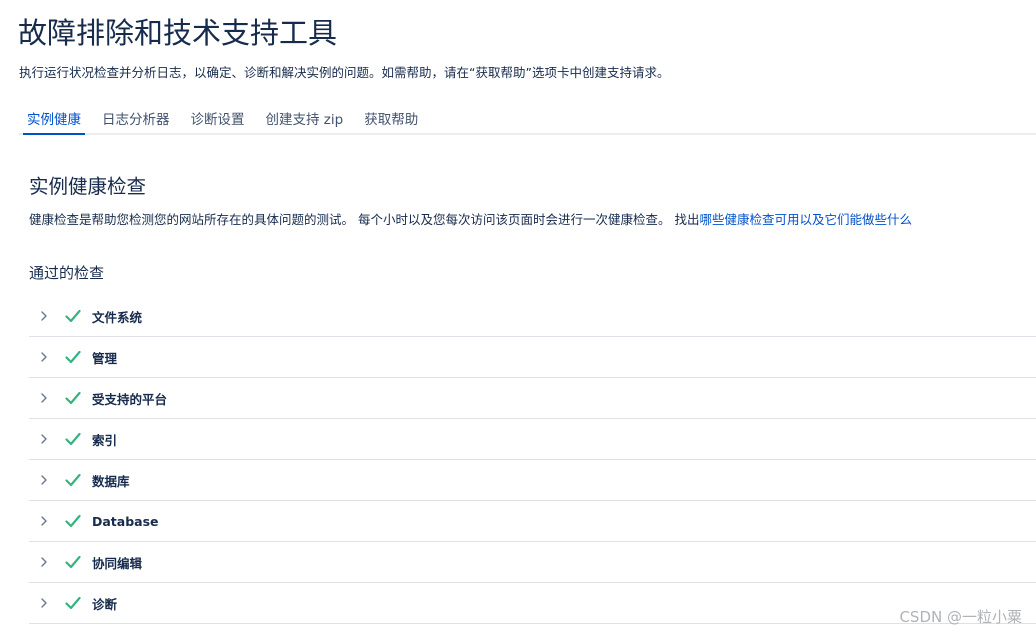 This screenshot has height=635, width=1036. What do you see at coordinates (117, 317) in the screenshot?
I see `check-label: 文件系统` at bounding box center [117, 317].